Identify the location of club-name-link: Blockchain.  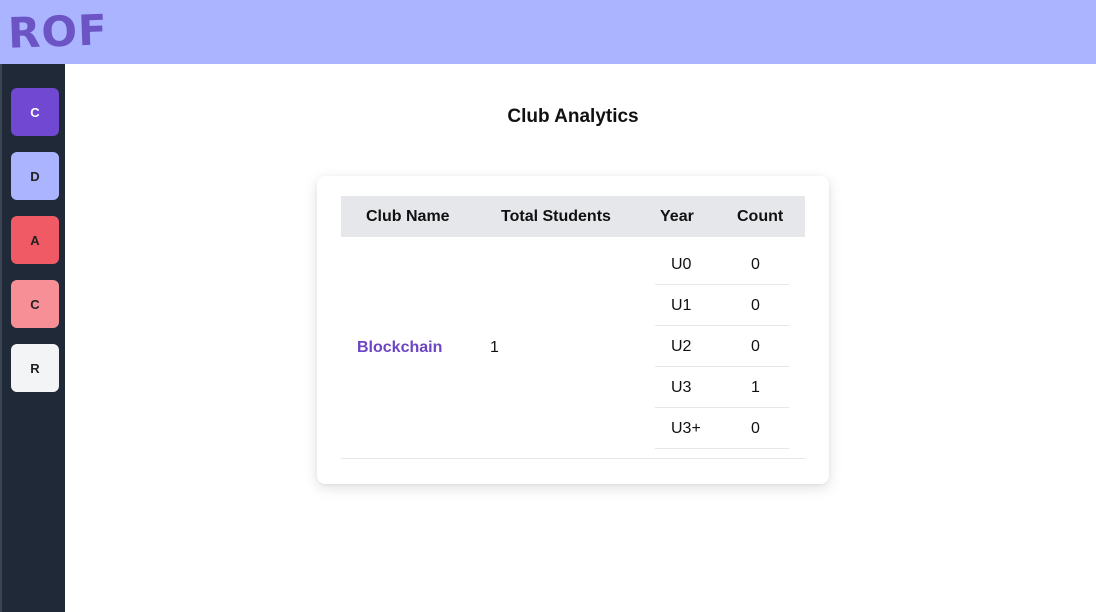
(399, 348).